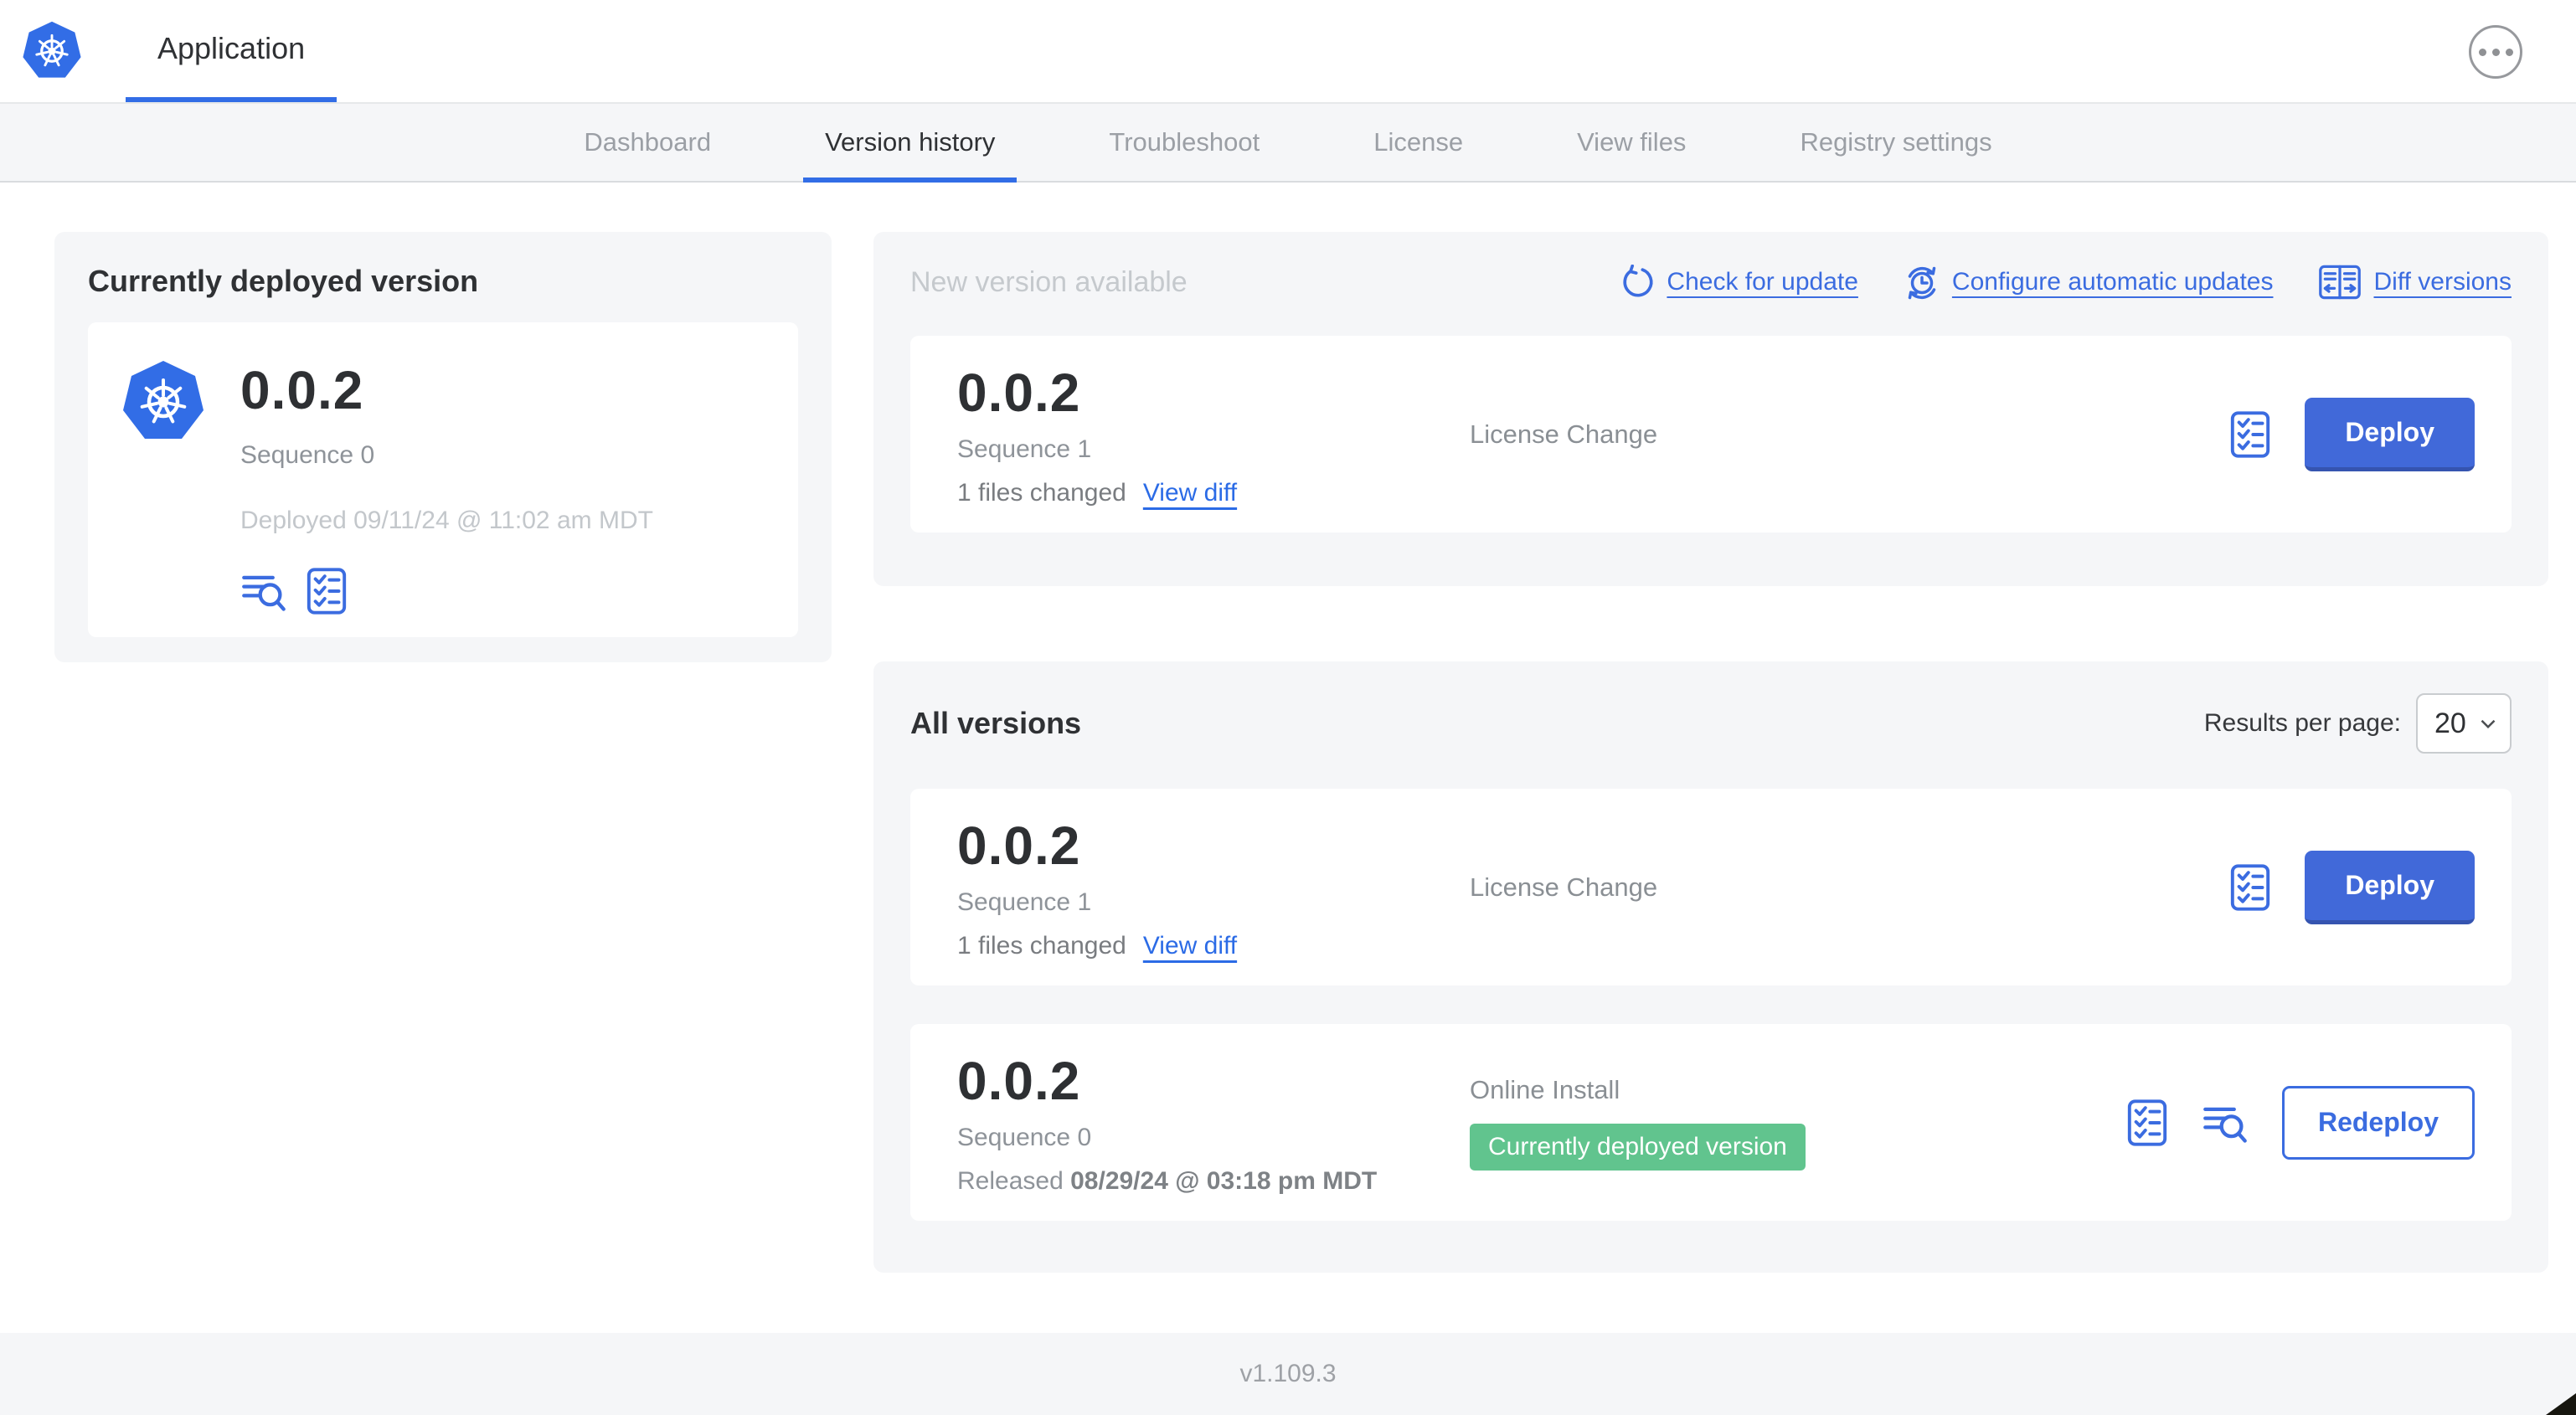 The image size is (2576, 1415). What do you see at coordinates (996, 723) in the screenshot?
I see `all-versions-title: All versions` at bounding box center [996, 723].